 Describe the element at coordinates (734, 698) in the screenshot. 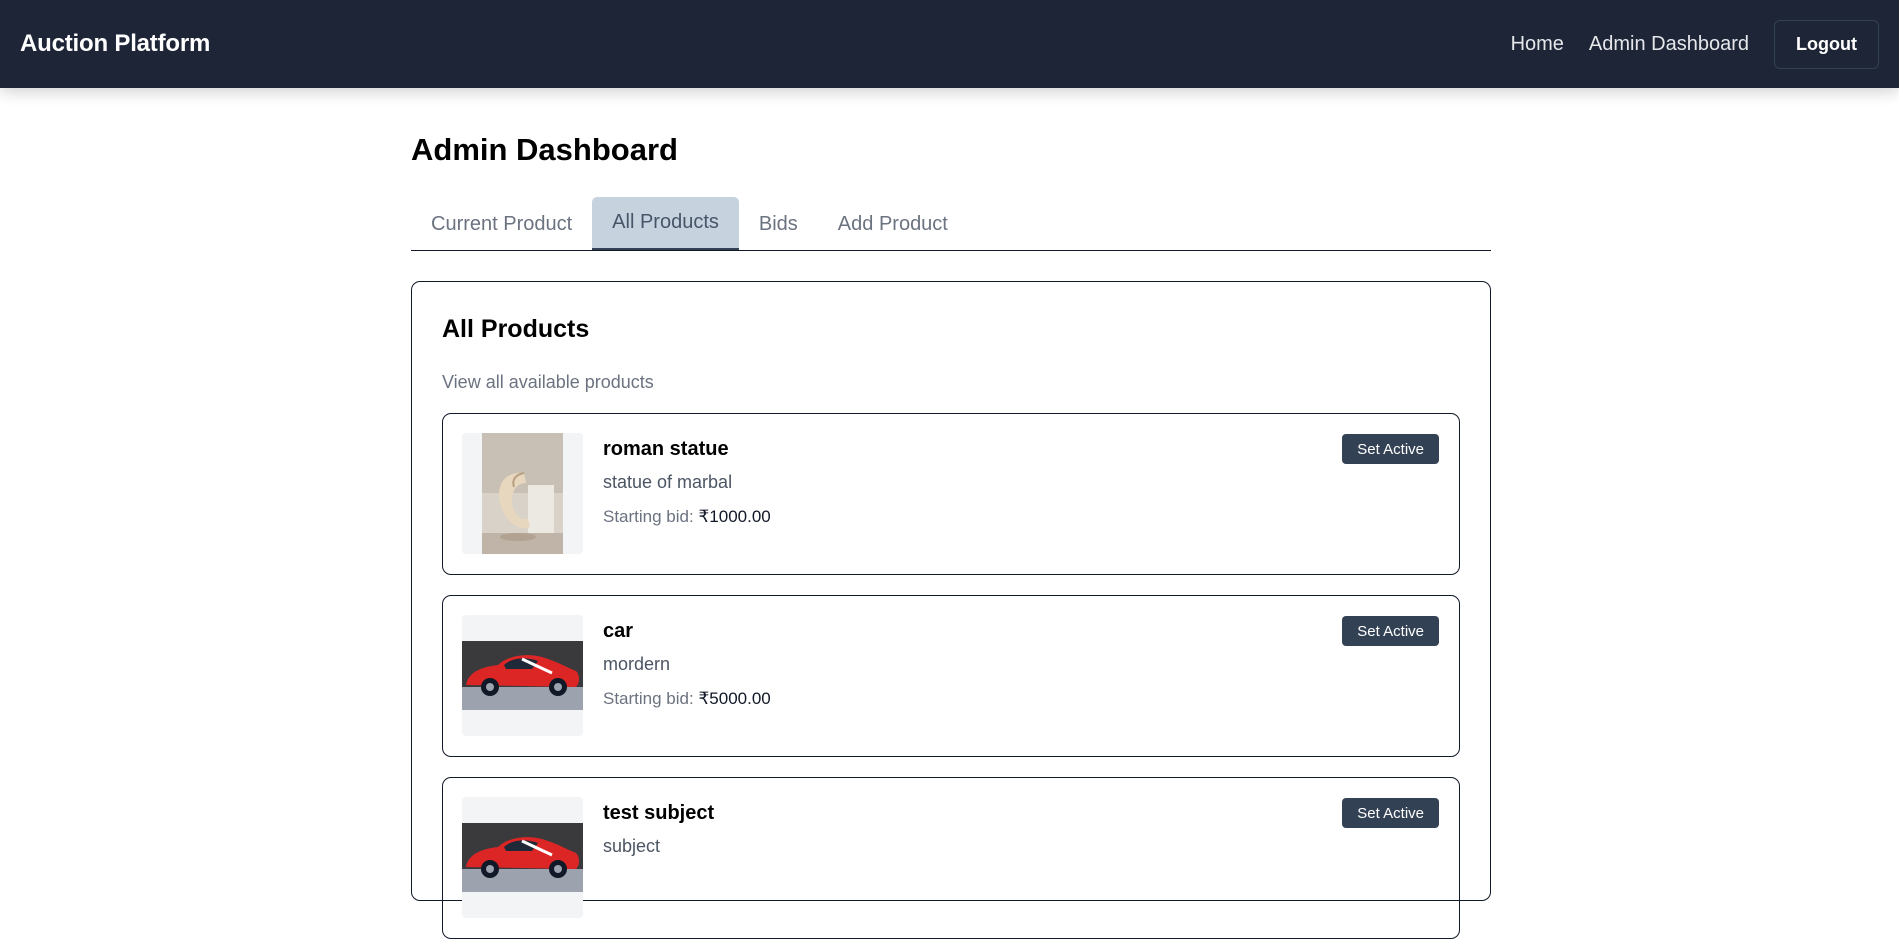

I see `starting-bid-amount: ₹5000.00` at that location.